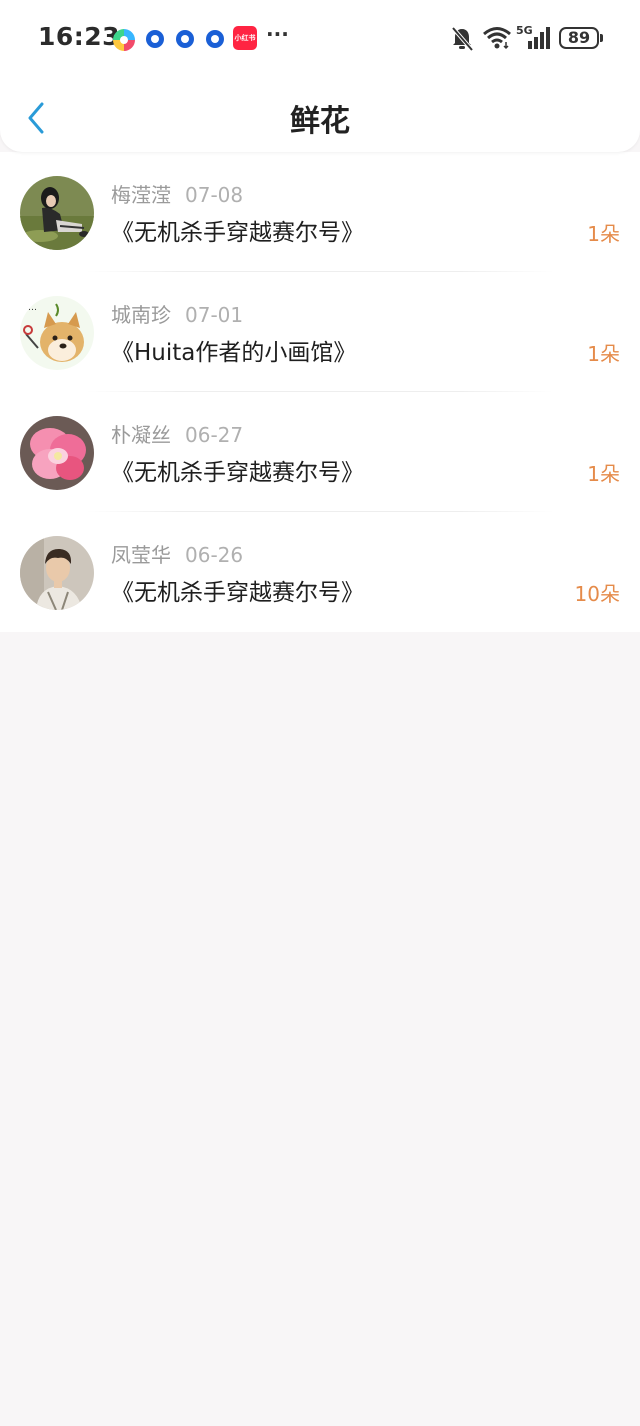 The image size is (640, 1426). Describe the element at coordinates (141, 555) in the screenshot. I see `user-name: 凤莹华` at that location.